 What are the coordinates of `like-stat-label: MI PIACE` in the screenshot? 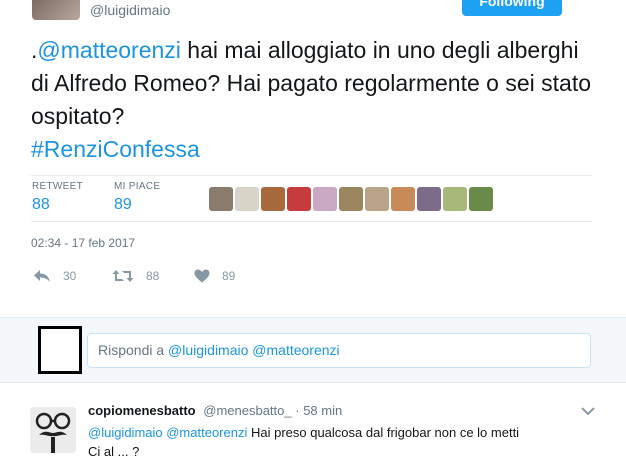 It's located at (137, 186).